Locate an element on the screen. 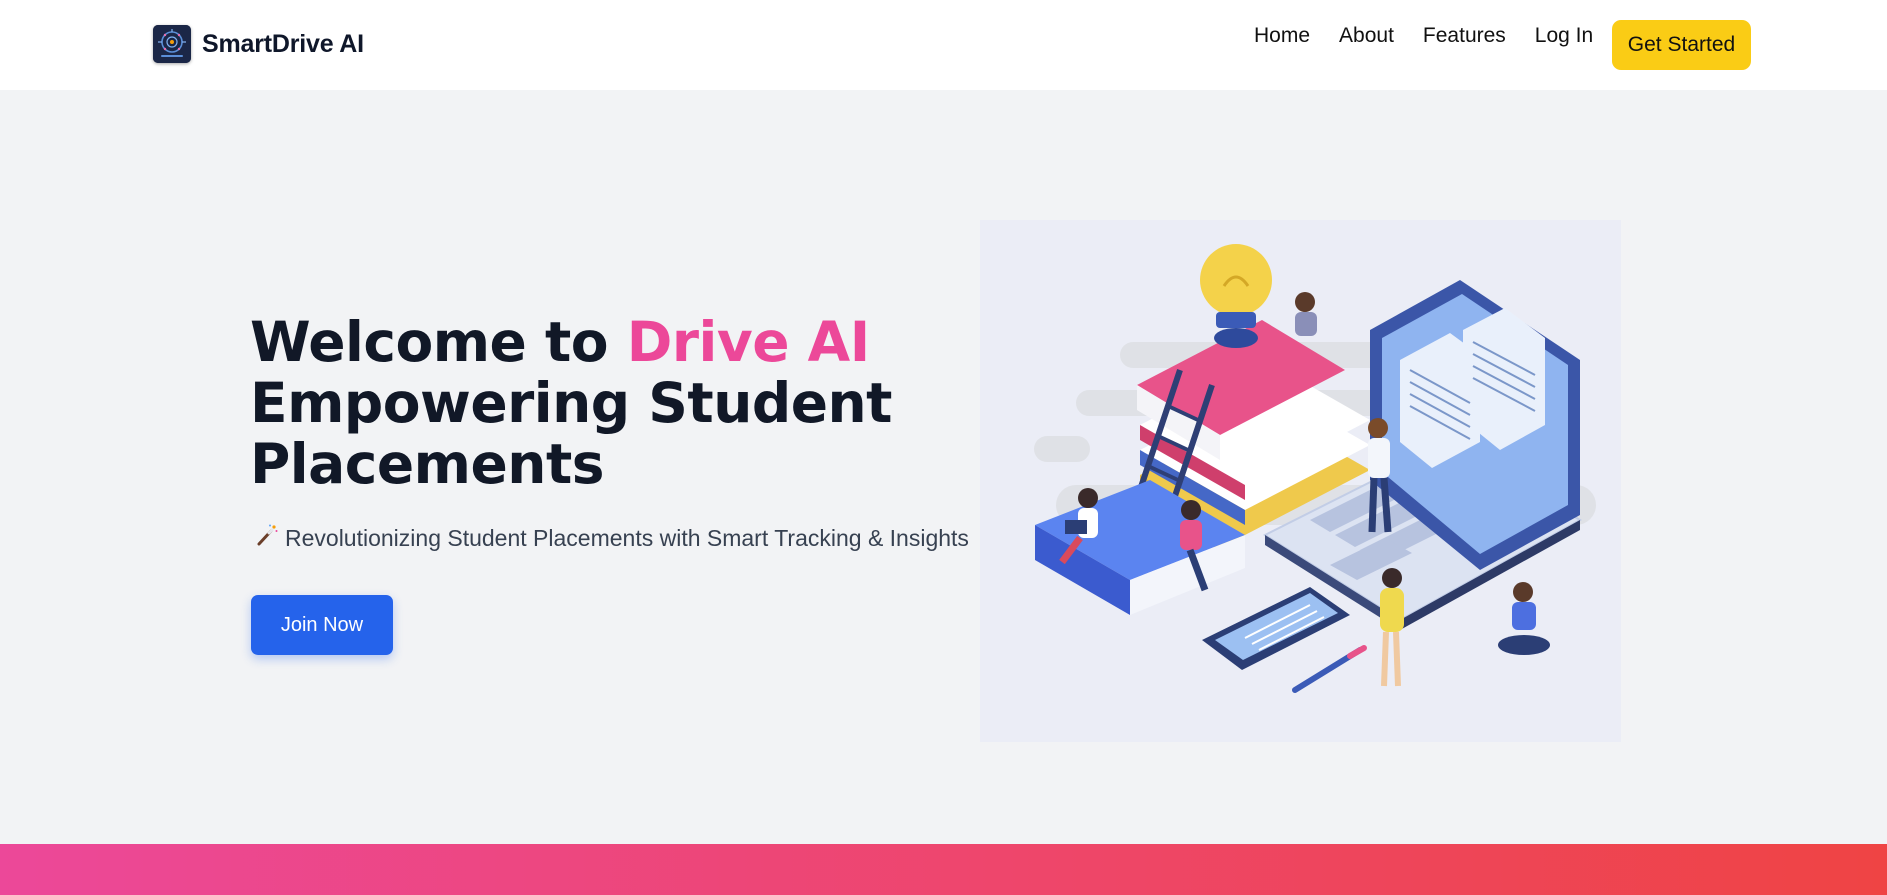 The height and width of the screenshot is (895, 1887). footer-gradient-band is located at coordinates (943, 869).